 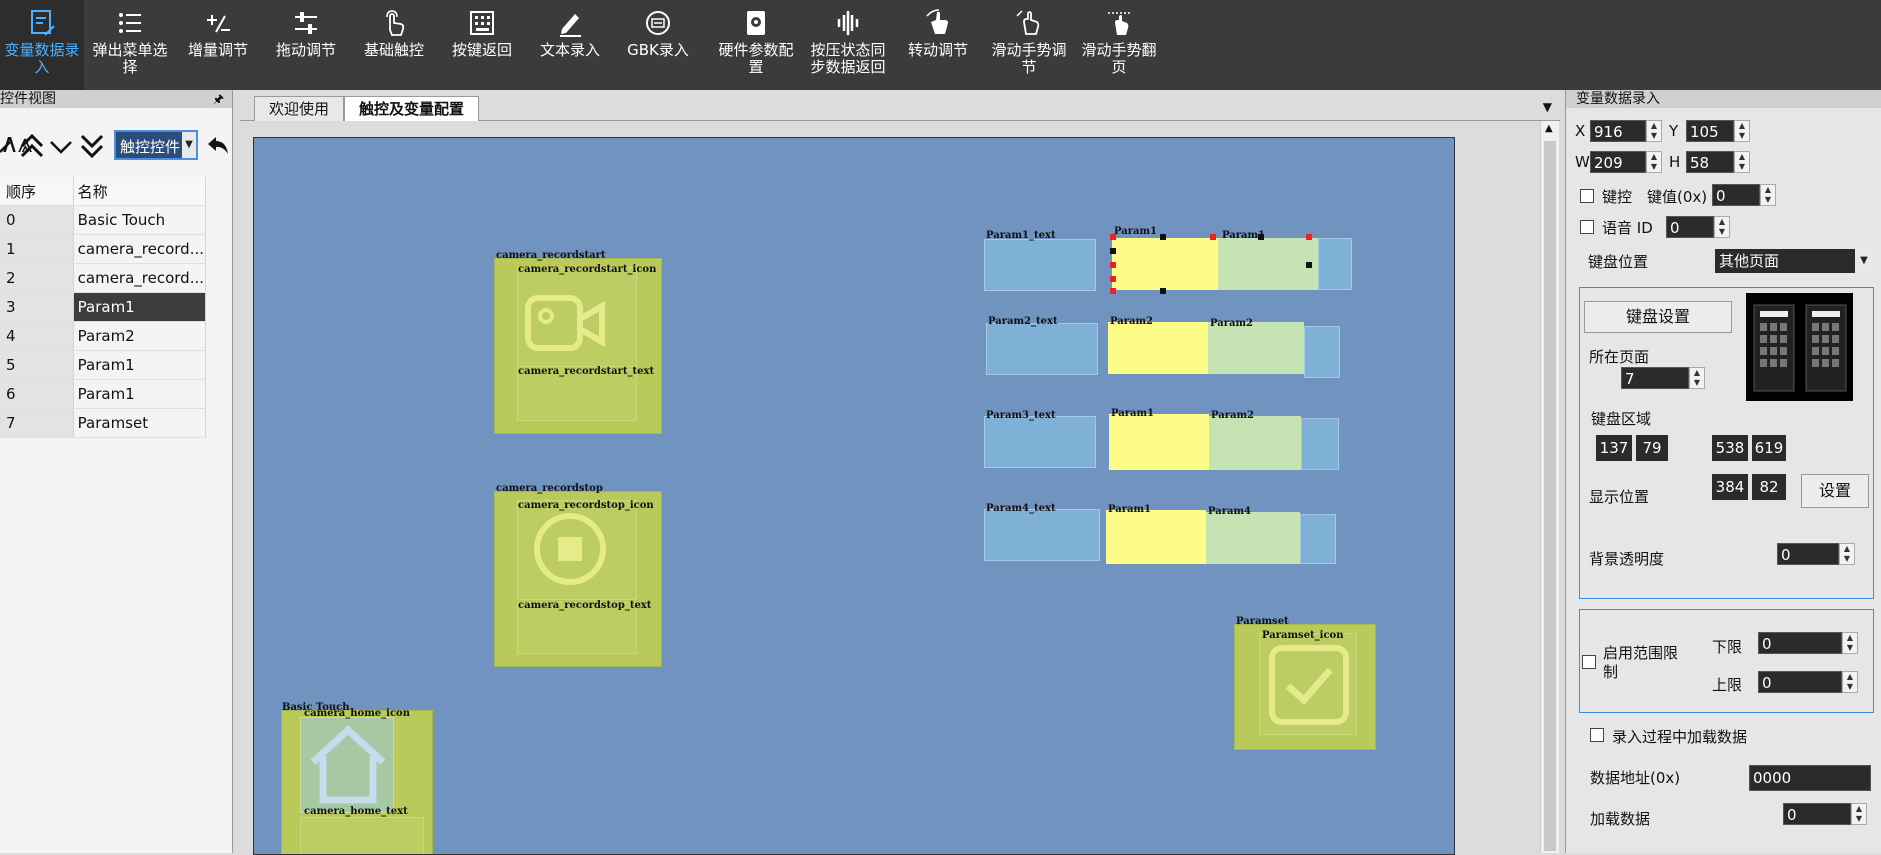 What do you see at coordinates (577, 317) in the screenshot?
I see `control-camera-recordstart-icon` at bounding box center [577, 317].